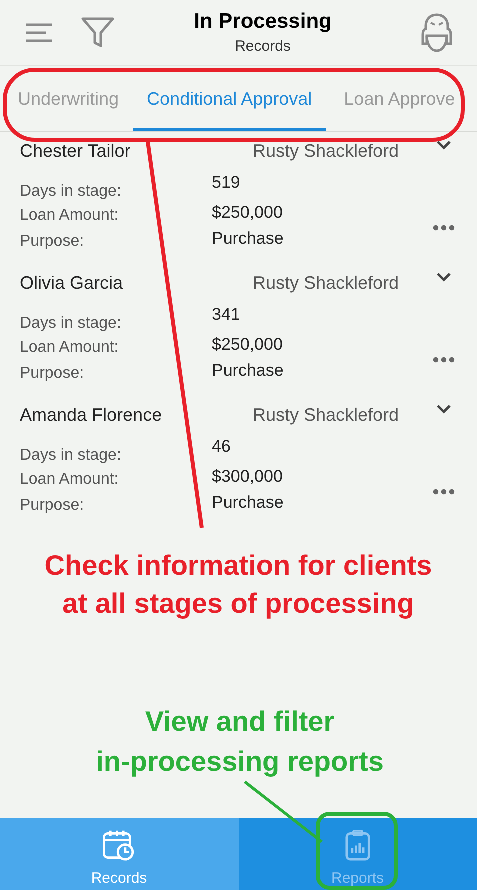 This screenshot has height=890, width=477. Describe the element at coordinates (358, 846) in the screenshot. I see `clipboard-chart-icon` at that location.